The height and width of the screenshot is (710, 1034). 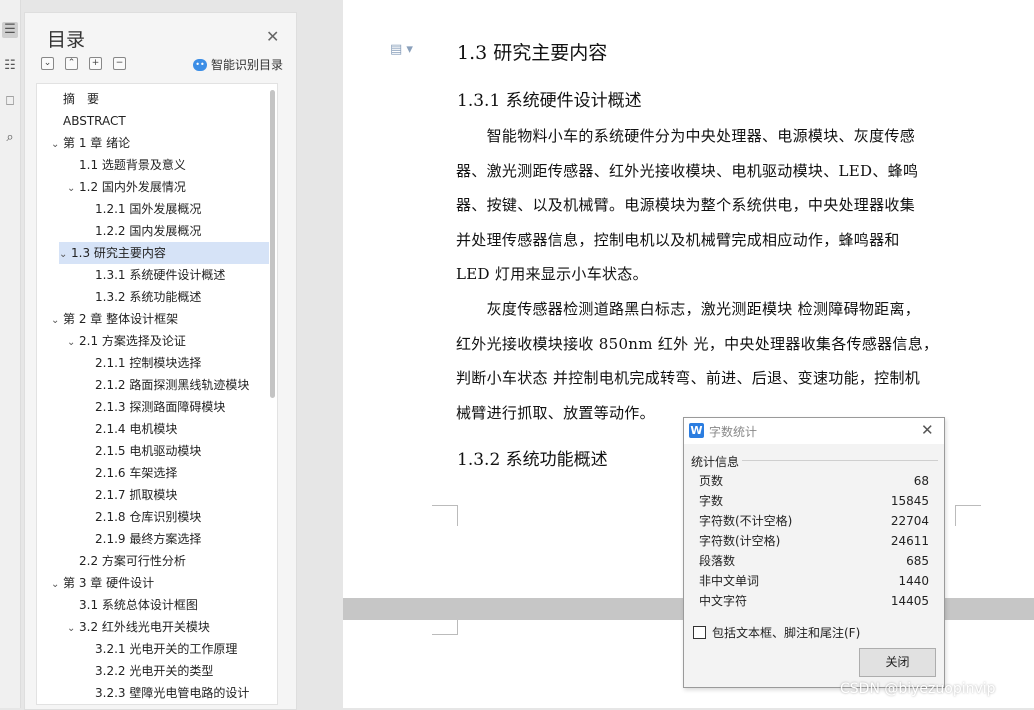 What do you see at coordinates (814, 581) in the screenshot?
I see `stat-row: 非中文单词 1440` at bounding box center [814, 581].